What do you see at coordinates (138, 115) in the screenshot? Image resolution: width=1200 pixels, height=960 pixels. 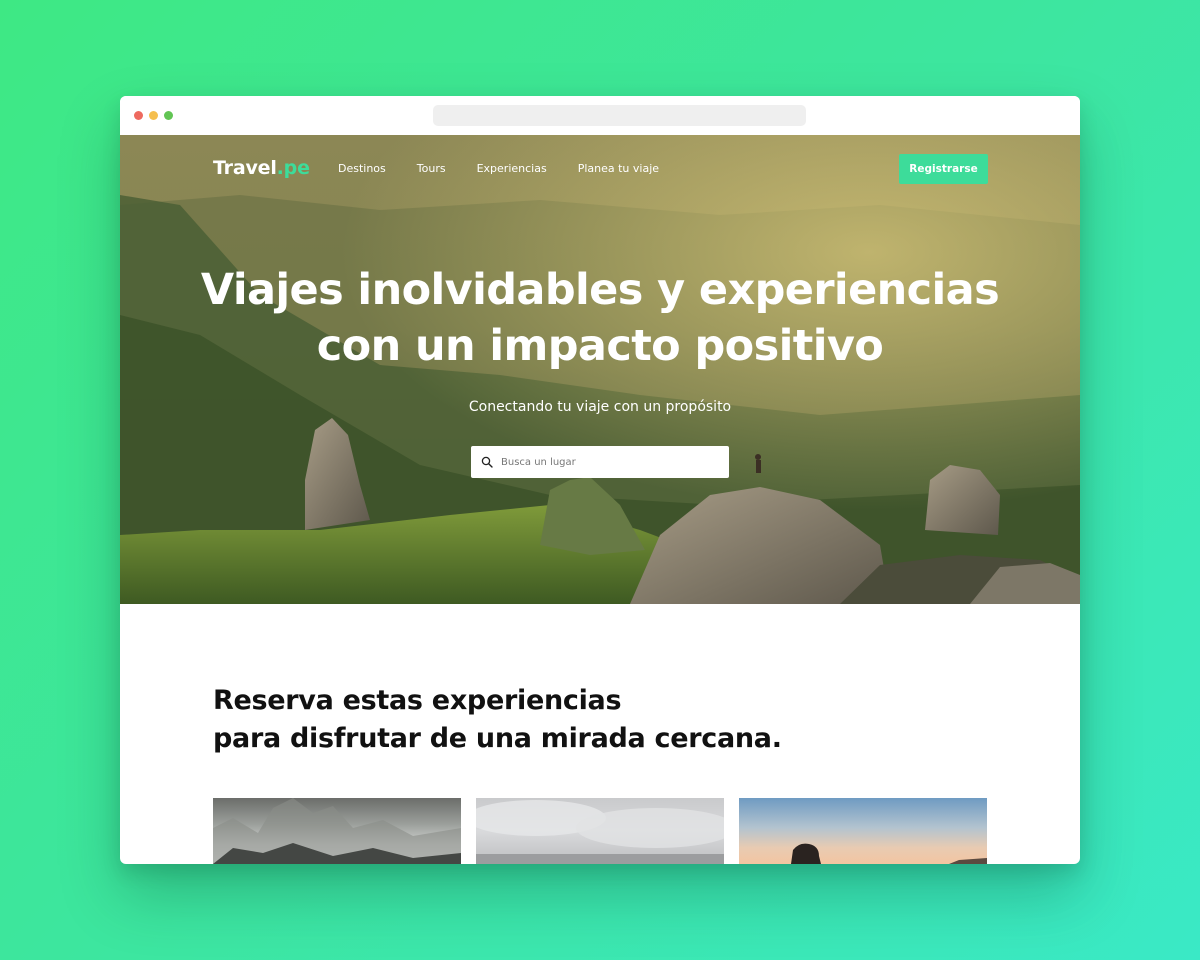 I see `close-window-dot` at bounding box center [138, 115].